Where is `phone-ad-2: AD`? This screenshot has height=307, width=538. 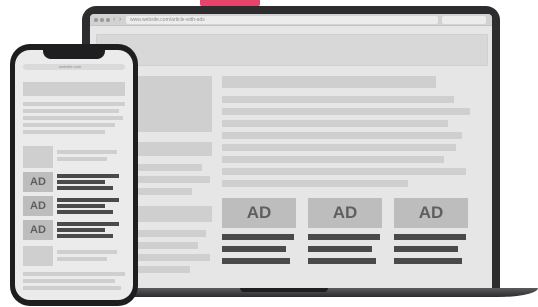
phone-ad-2: AD is located at coordinates (38, 206).